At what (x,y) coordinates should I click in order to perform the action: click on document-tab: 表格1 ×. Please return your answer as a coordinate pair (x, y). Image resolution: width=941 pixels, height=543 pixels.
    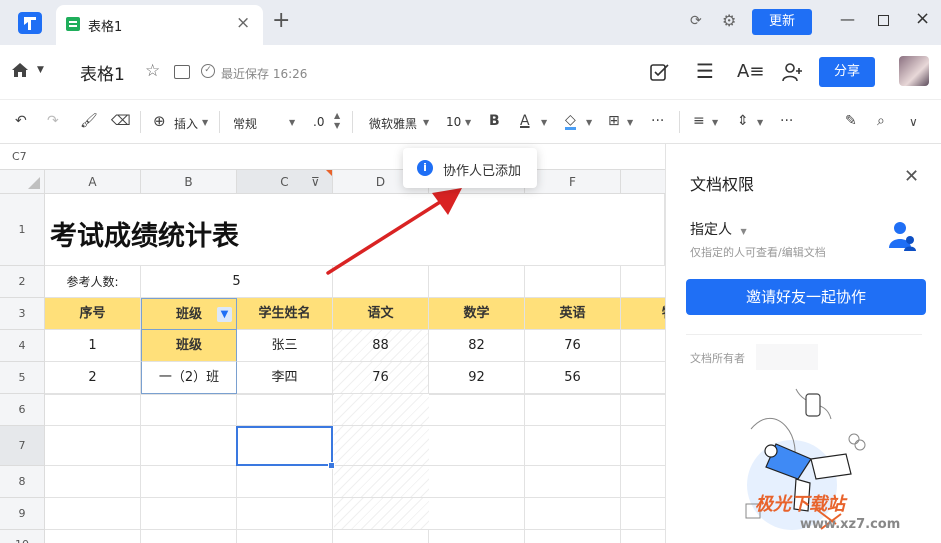
    Looking at the image, I should click on (159, 25).